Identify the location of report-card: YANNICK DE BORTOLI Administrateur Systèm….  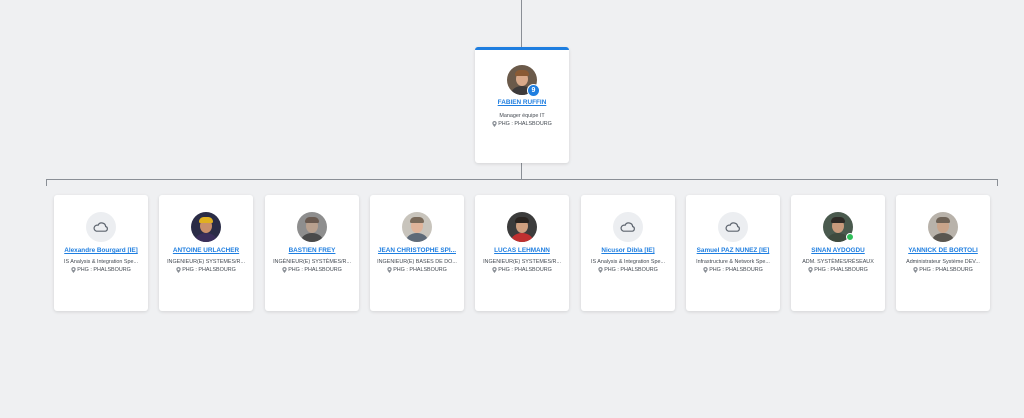
(943, 253).